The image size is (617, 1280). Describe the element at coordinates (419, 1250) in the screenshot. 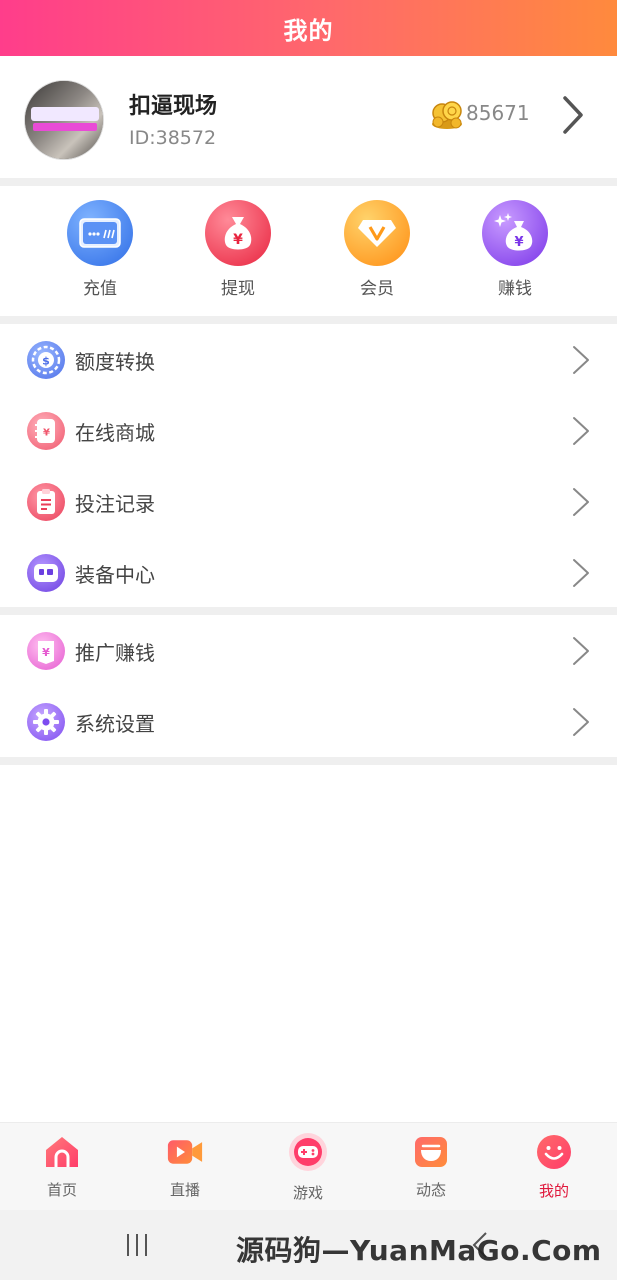

I see `watermark: 源码狗—YuanMaGo.Com` at that location.